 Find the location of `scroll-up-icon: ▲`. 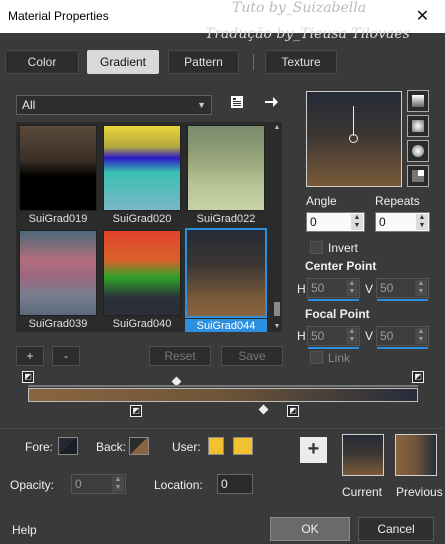

scroll-up-icon: ▲ is located at coordinates (277, 127).